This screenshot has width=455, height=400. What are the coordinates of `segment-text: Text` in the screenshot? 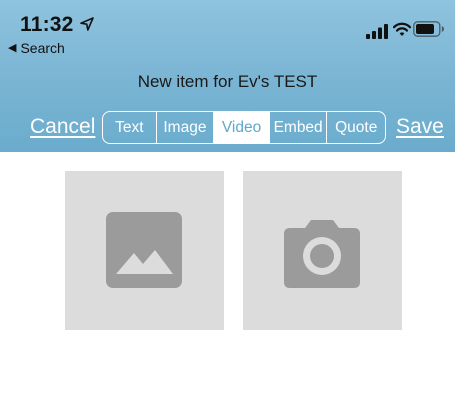 It's located at (130, 127).